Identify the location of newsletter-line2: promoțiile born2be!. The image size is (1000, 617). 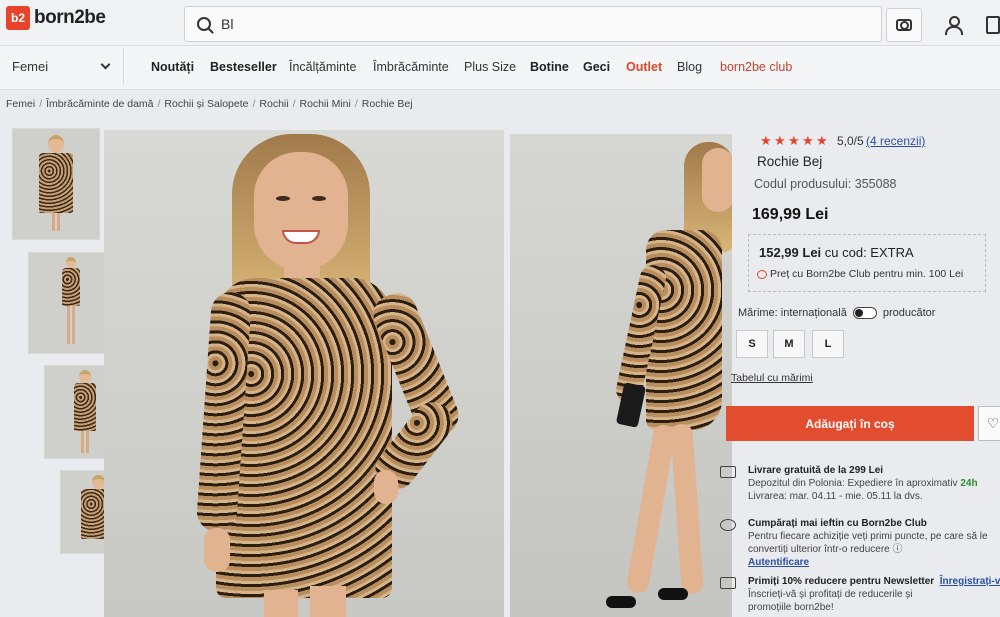
(791, 607).